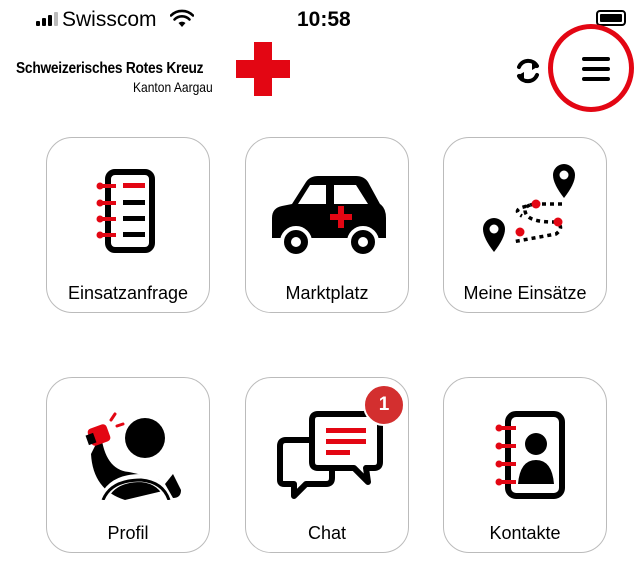 The height and width of the screenshot is (579, 637). What do you see at coordinates (329, 217) in the screenshot?
I see `ambulance-car-icon` at bounding box center [329, 217].